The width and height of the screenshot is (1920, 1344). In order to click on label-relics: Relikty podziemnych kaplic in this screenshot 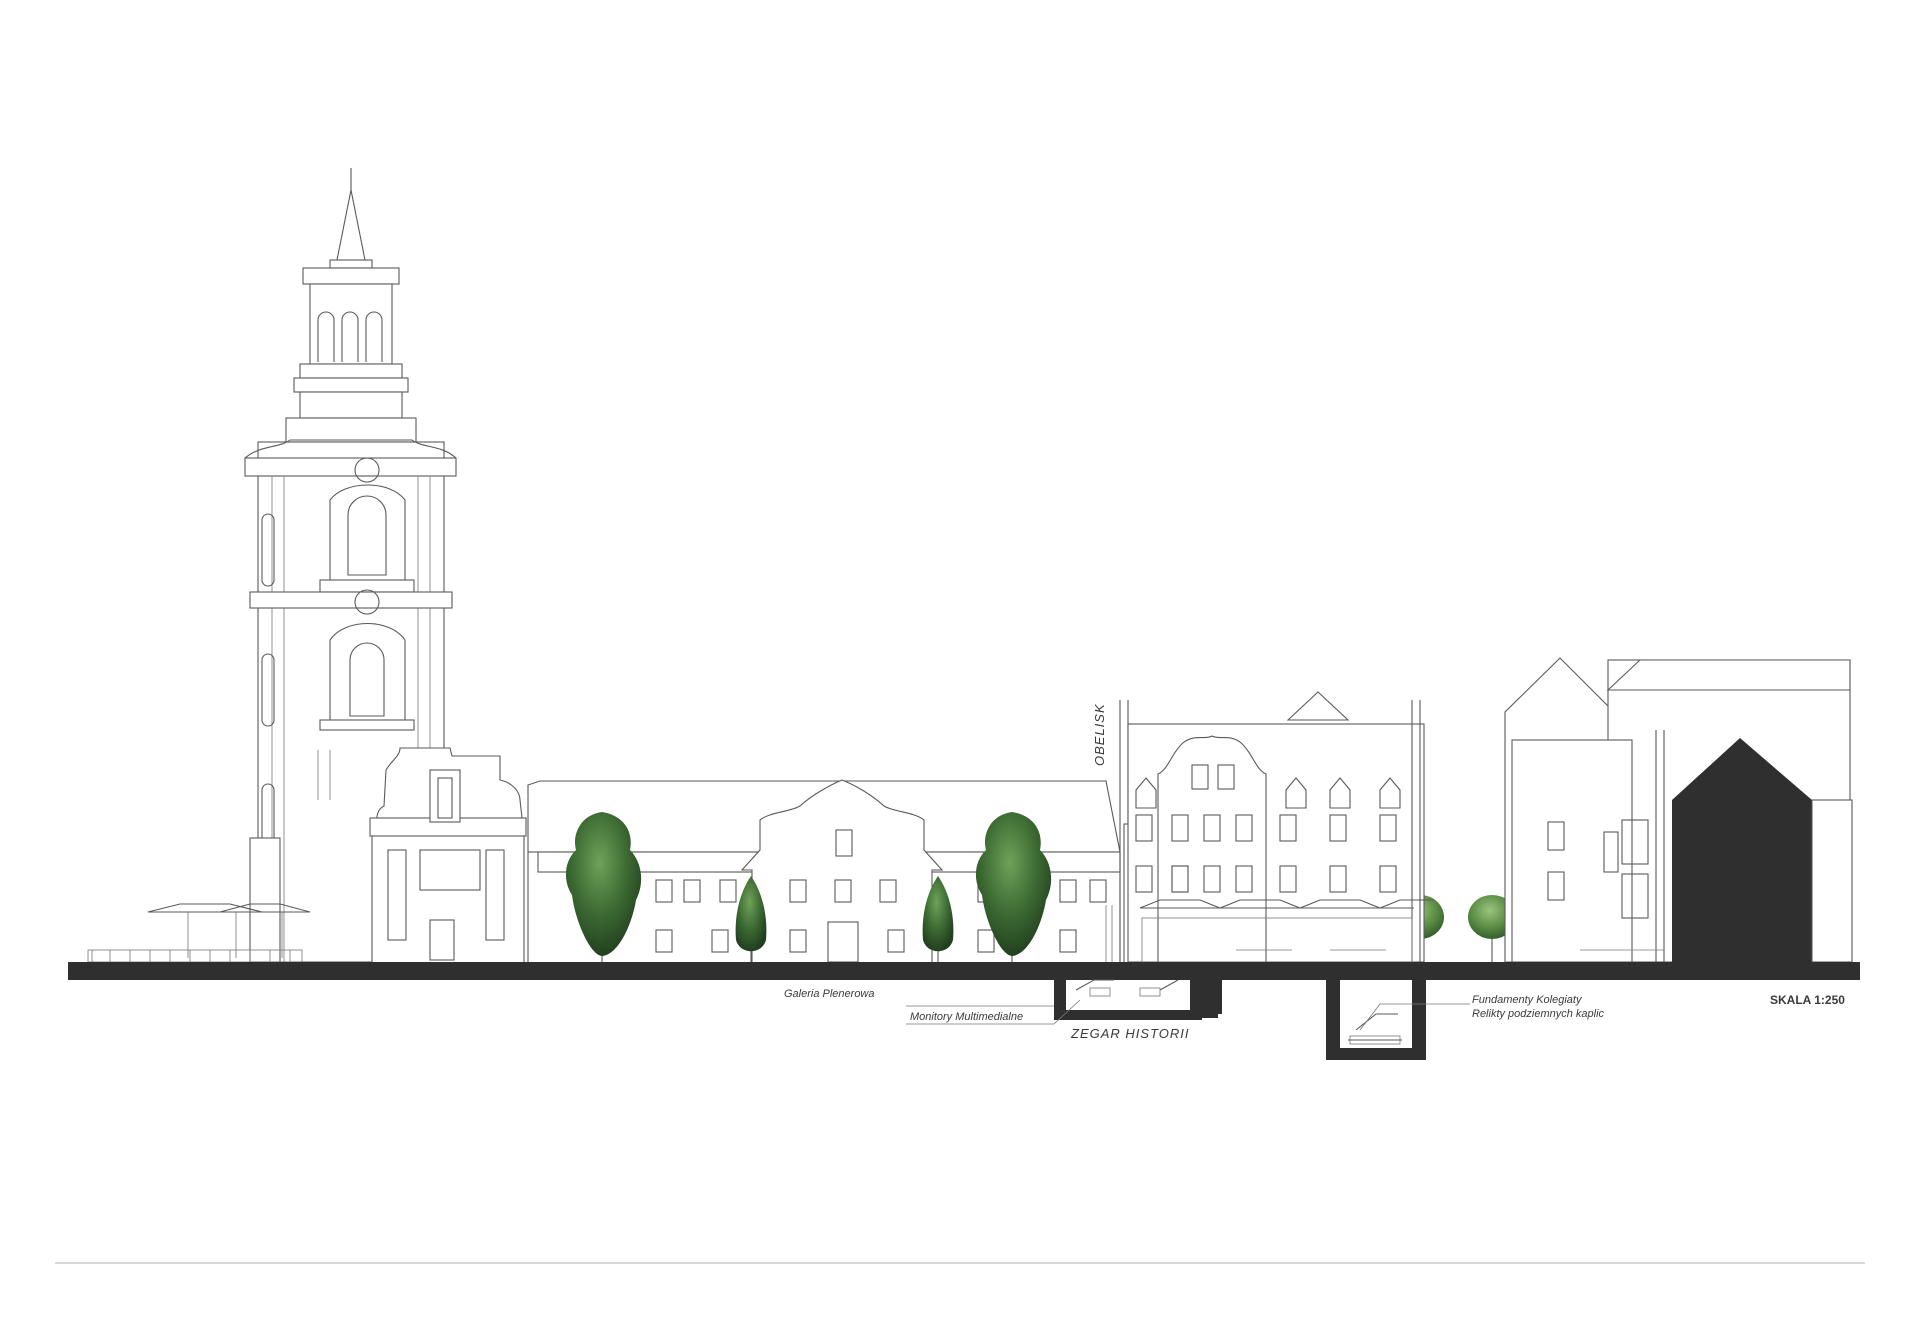, I will do `click(1538, 1014)`.